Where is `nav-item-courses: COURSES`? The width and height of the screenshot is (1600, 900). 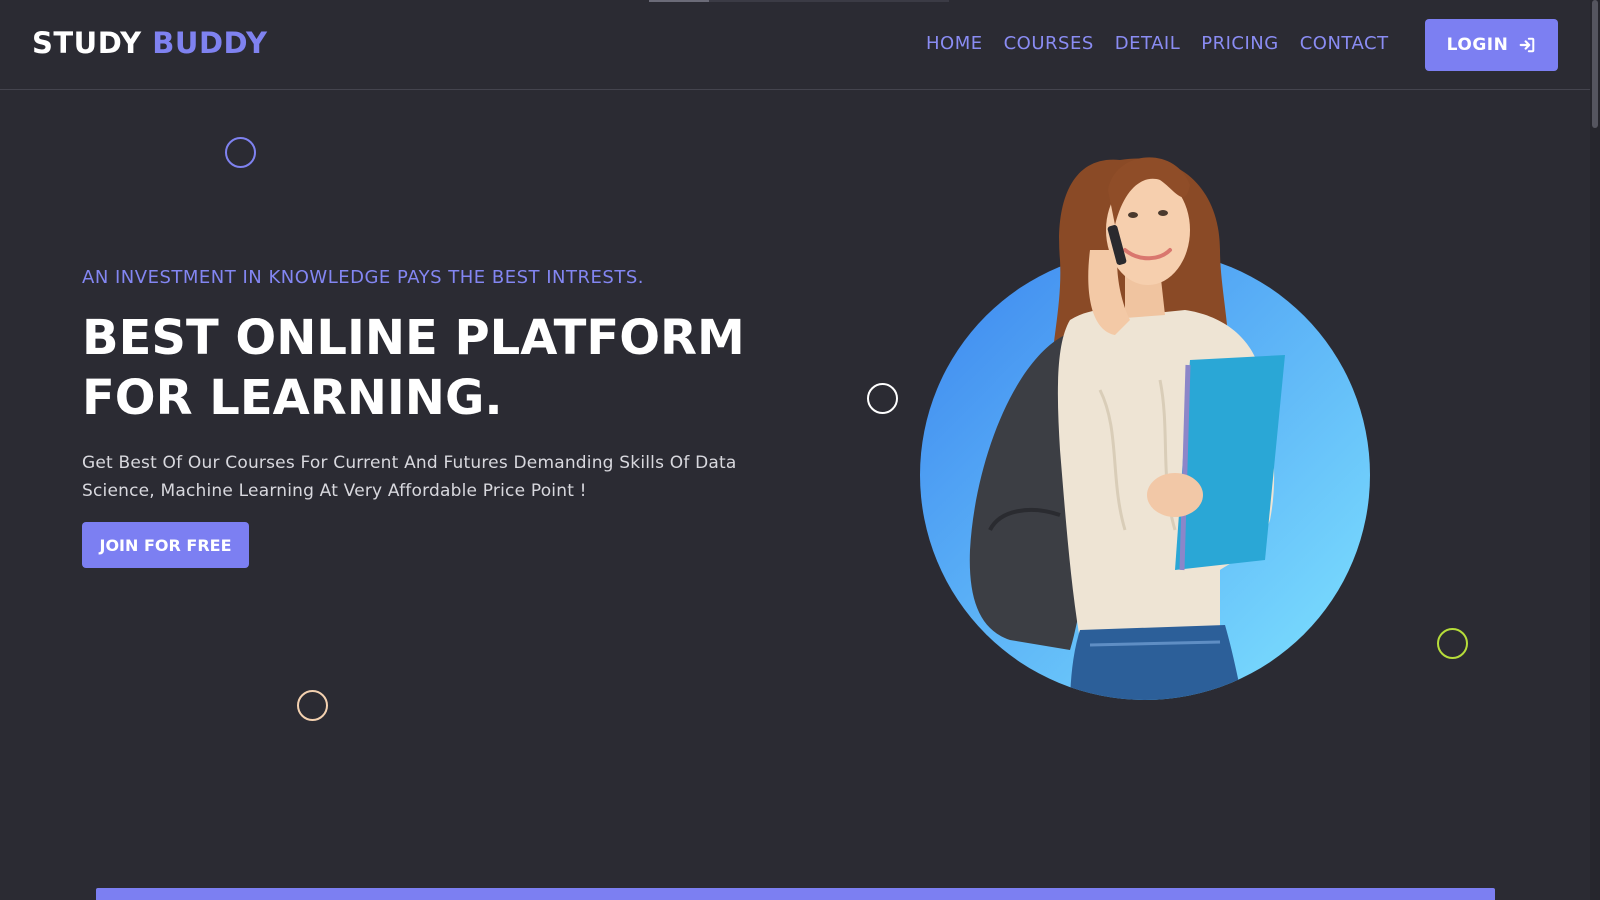
nav-item-courses: COURSES is located at coordinates (1049, 43).